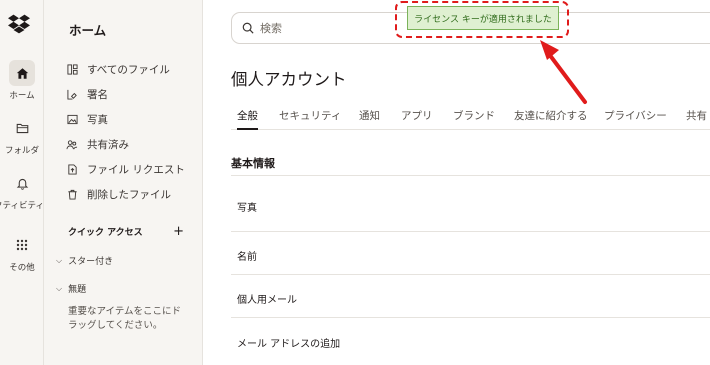  I want to click on sidebar-item-deleted: 削除したファイル, so click(118, 194).